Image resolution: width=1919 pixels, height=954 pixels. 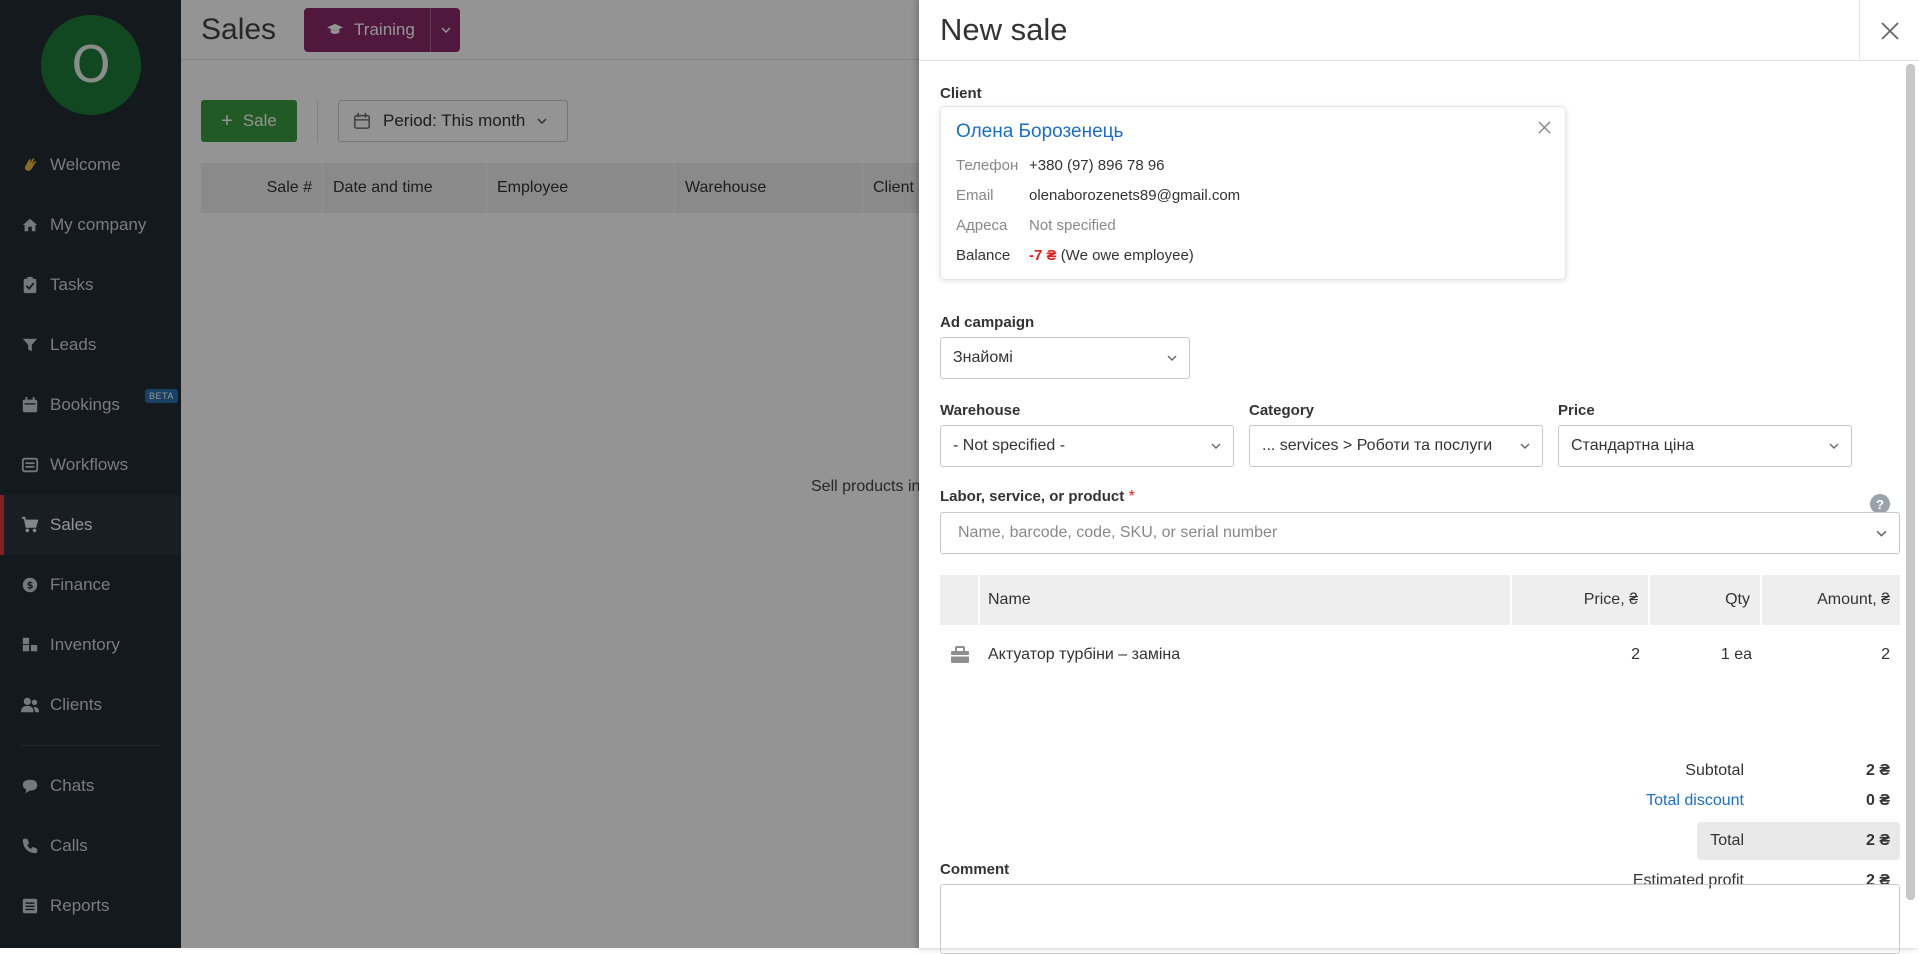 What do you see at coordinates (1544, 130) in the screenshot?
I see `remove-client-button` at bounding box center [1544, 130].